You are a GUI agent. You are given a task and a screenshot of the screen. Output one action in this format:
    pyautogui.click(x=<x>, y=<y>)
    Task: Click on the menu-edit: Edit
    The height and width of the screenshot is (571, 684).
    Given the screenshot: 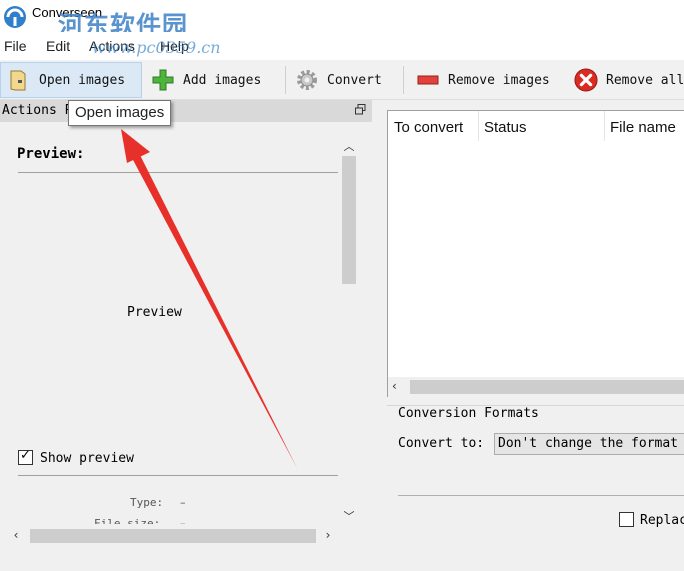 What is the action you would take?
    pyautogui.click(x=58, y=46)
    